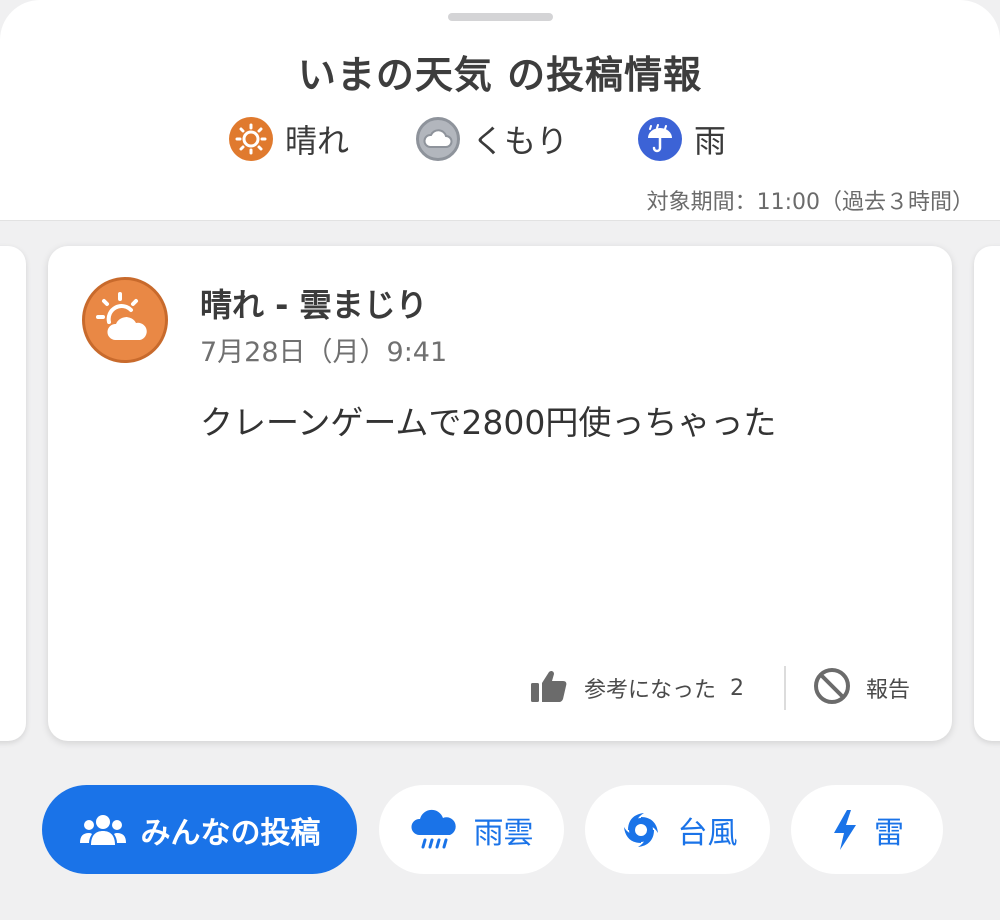 The height and width of the screenshot is (920, 1000). What do you see at coordinates (125, 320) in the screenshot?
I see `sun-cloud-icon` at bounding box center [125, 320].